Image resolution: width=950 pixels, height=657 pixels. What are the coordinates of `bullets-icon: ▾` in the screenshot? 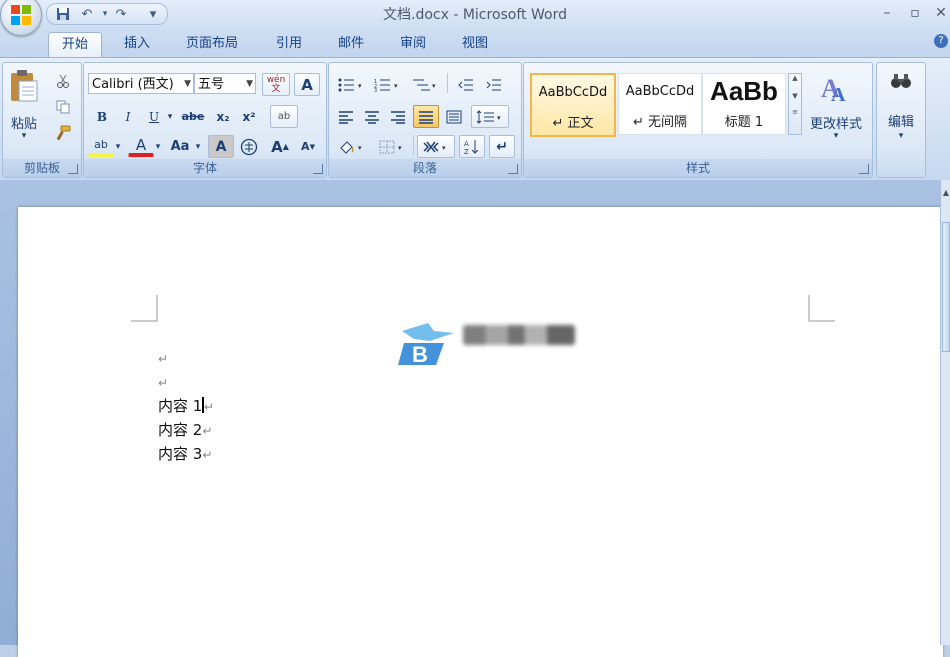 It's located at (351, 84).